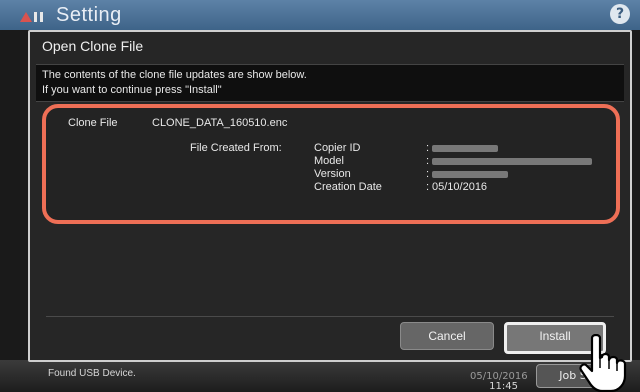  Describe the element at coordinates (31, 17) in the screenshot. I see `logo-icon` at that location.